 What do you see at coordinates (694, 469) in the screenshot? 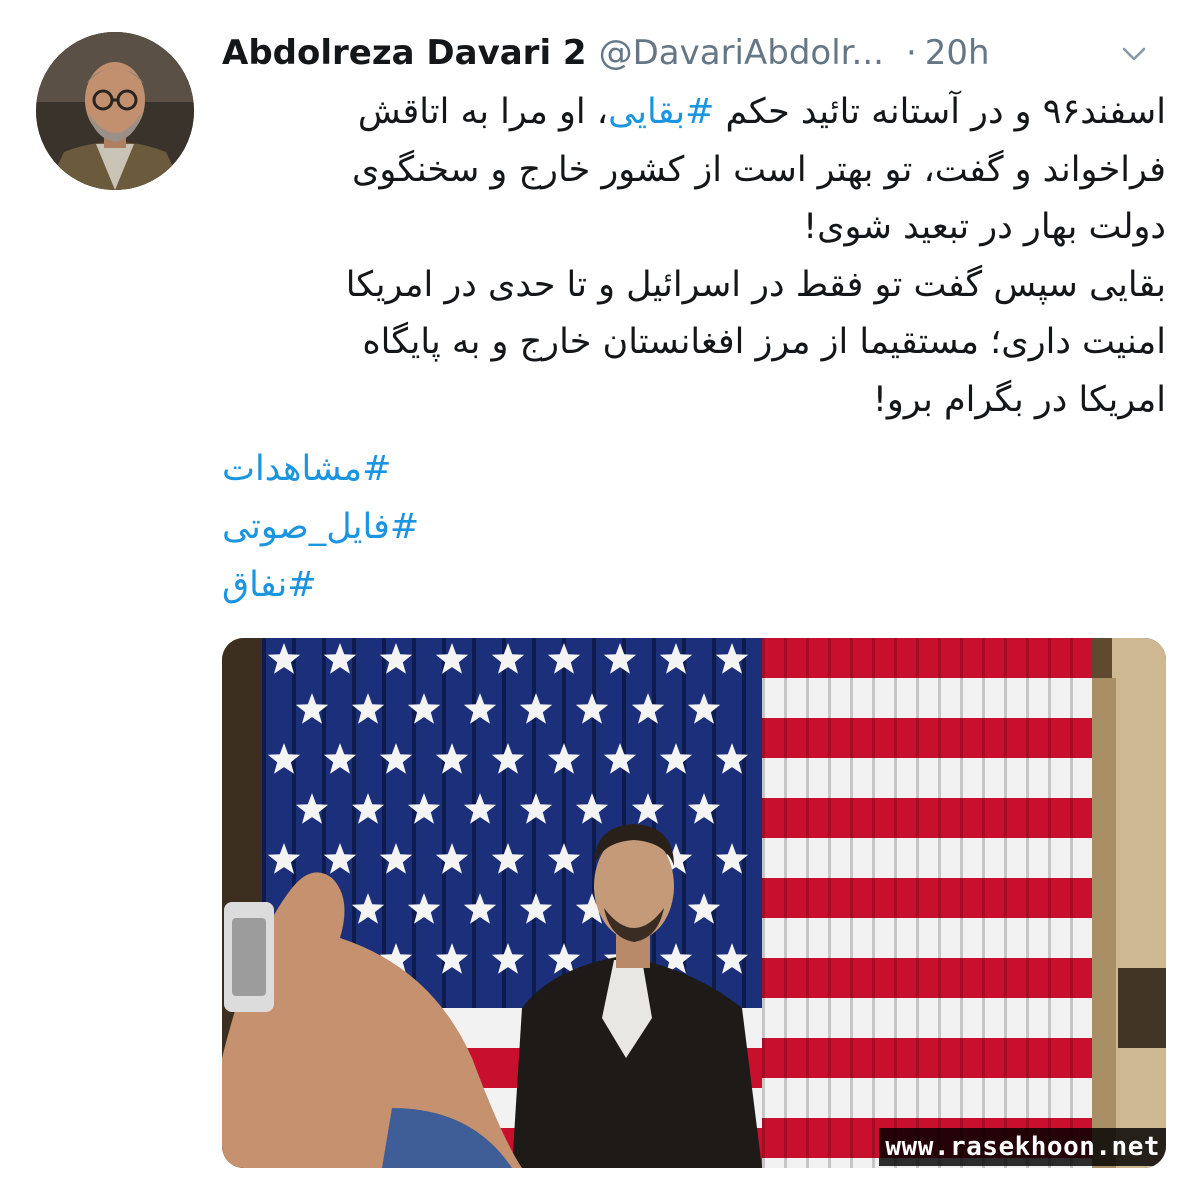
I see `hashtag-link: #مشاهدات` at bounding box center [694, 469].